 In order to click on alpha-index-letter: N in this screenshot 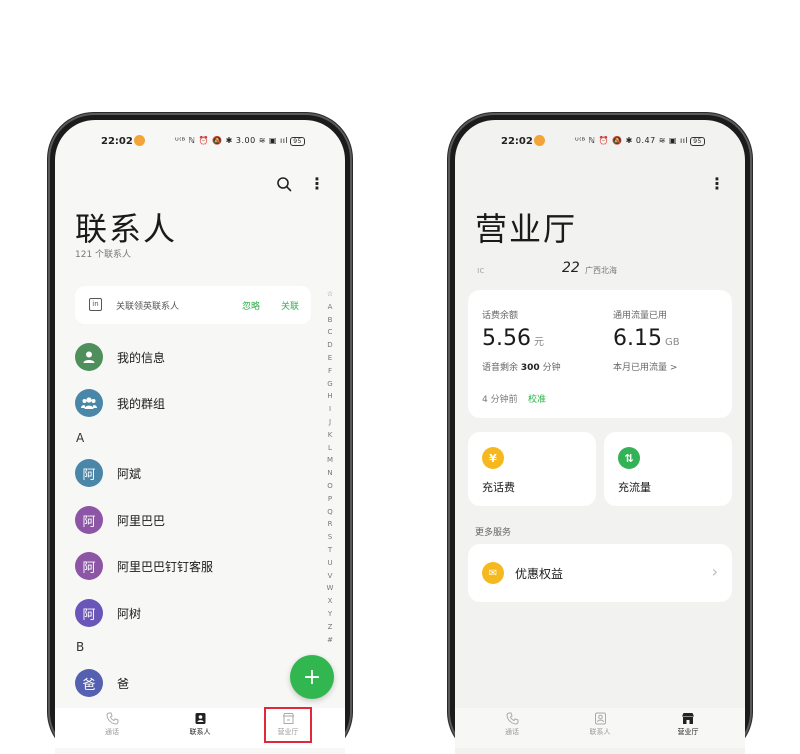, I will do `click(330, 473)`.